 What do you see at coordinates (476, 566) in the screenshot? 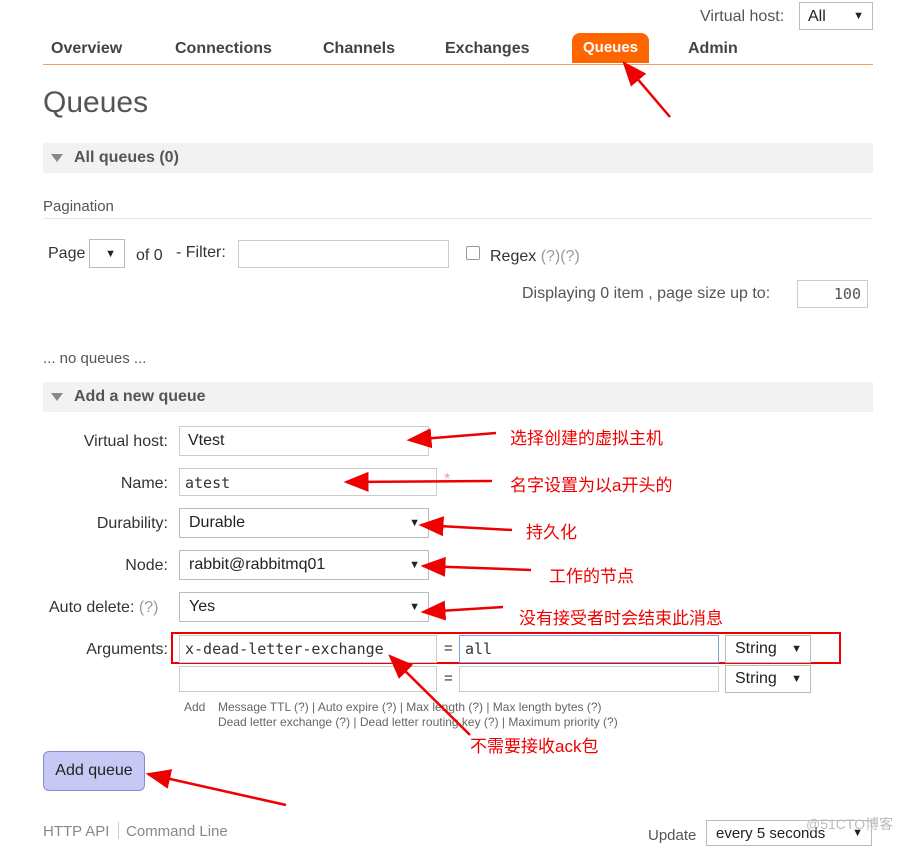
I see `arrow-node` at bounding box center [476, 566].